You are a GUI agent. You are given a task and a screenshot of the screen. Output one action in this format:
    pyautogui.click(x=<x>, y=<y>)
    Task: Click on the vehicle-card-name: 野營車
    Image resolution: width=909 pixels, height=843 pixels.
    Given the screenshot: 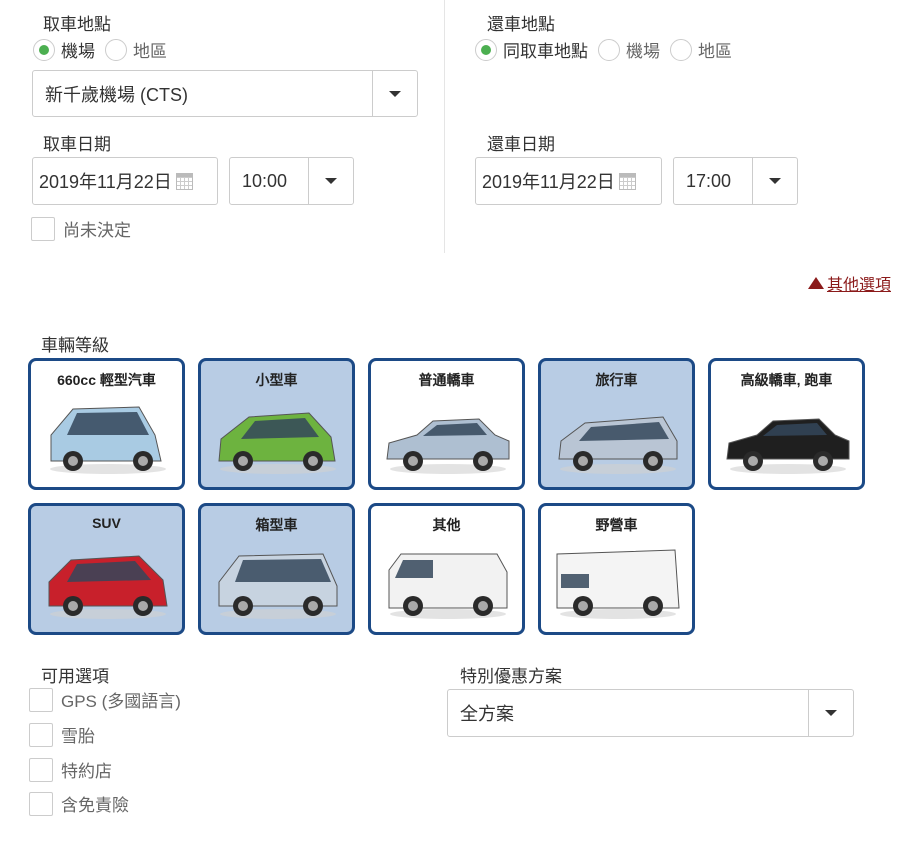 What is the action you would take?
    pyautogui.click(x=616, y=525)
    